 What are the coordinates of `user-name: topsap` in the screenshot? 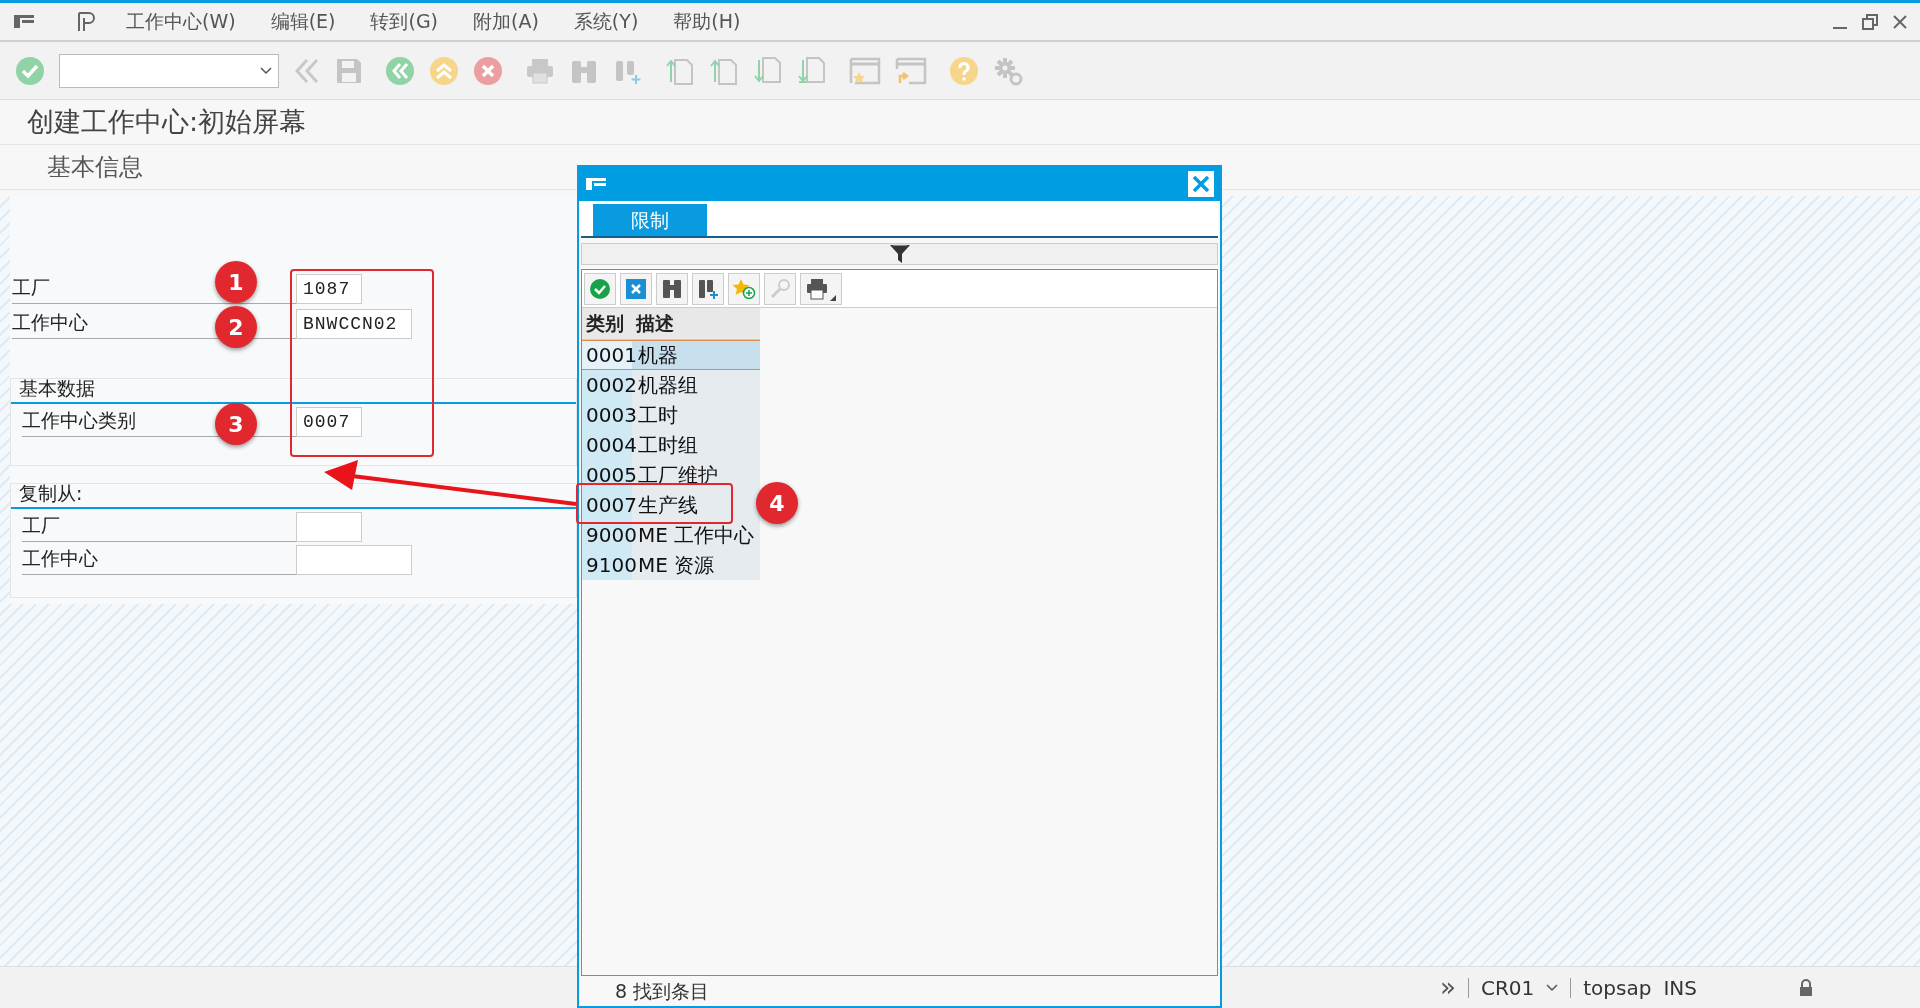 It's located at (1617, 988).